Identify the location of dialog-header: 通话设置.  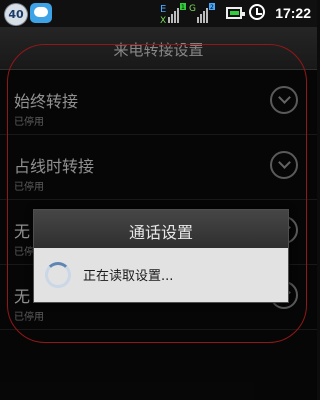
(161, 229).